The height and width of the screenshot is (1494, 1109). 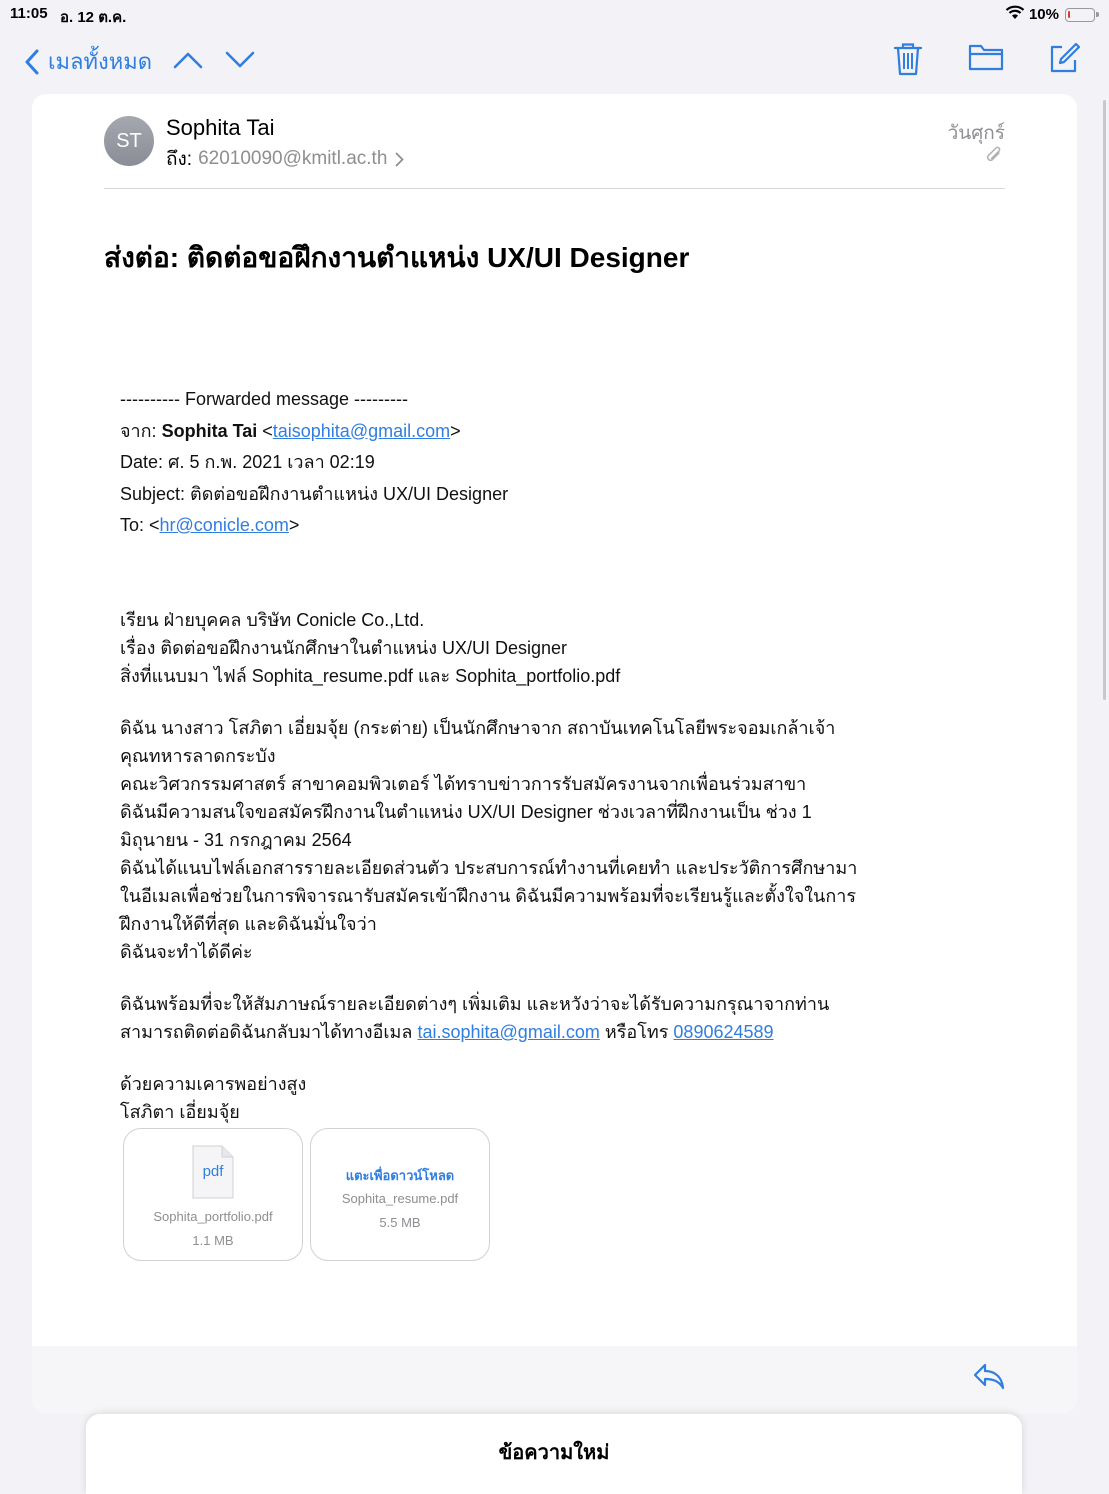 I want to click on contact-email-link: tai.sophita@gmail.com, so click(x=508, y=1032).